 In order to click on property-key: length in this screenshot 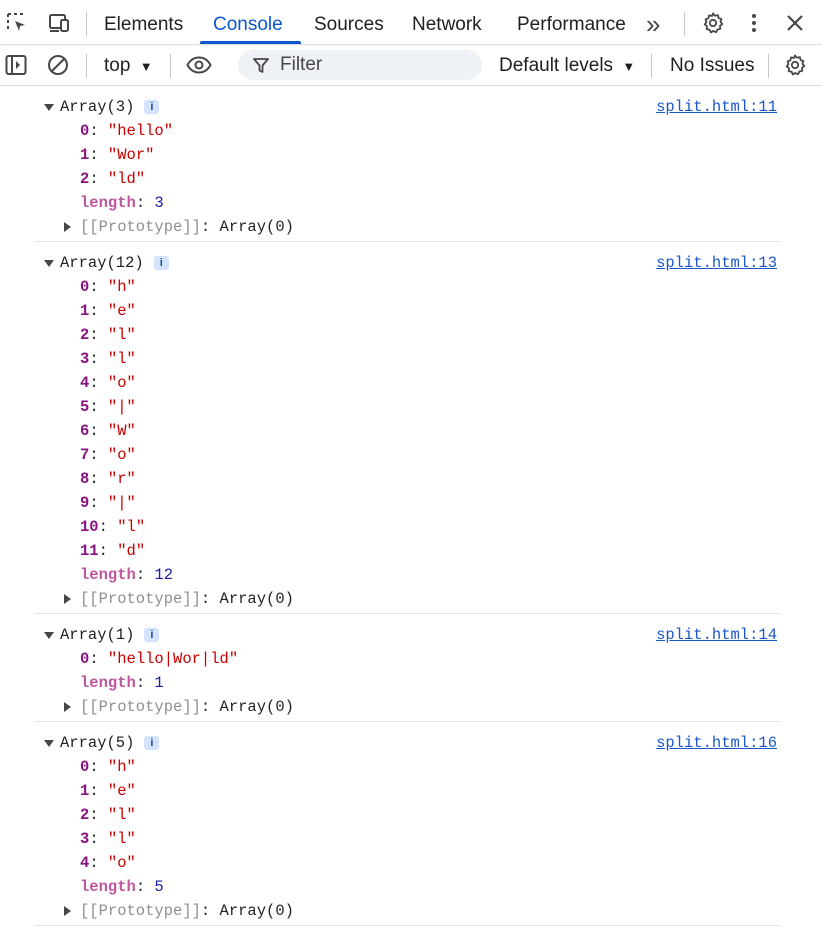, I will do `click(108, 683)`.